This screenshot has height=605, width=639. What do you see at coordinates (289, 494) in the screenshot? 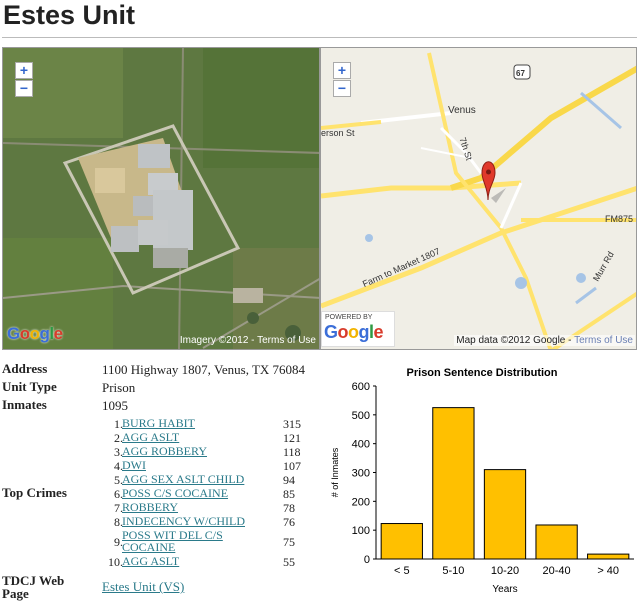
I see `crime-count: 85` at bounding box center [289, 494].